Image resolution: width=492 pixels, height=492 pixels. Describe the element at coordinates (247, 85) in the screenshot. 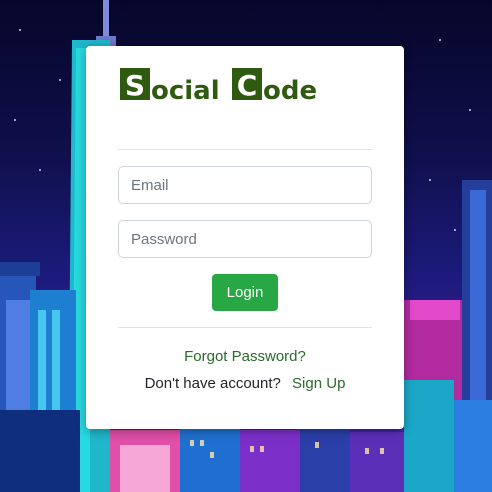

I see `svg-text: C` at that location.